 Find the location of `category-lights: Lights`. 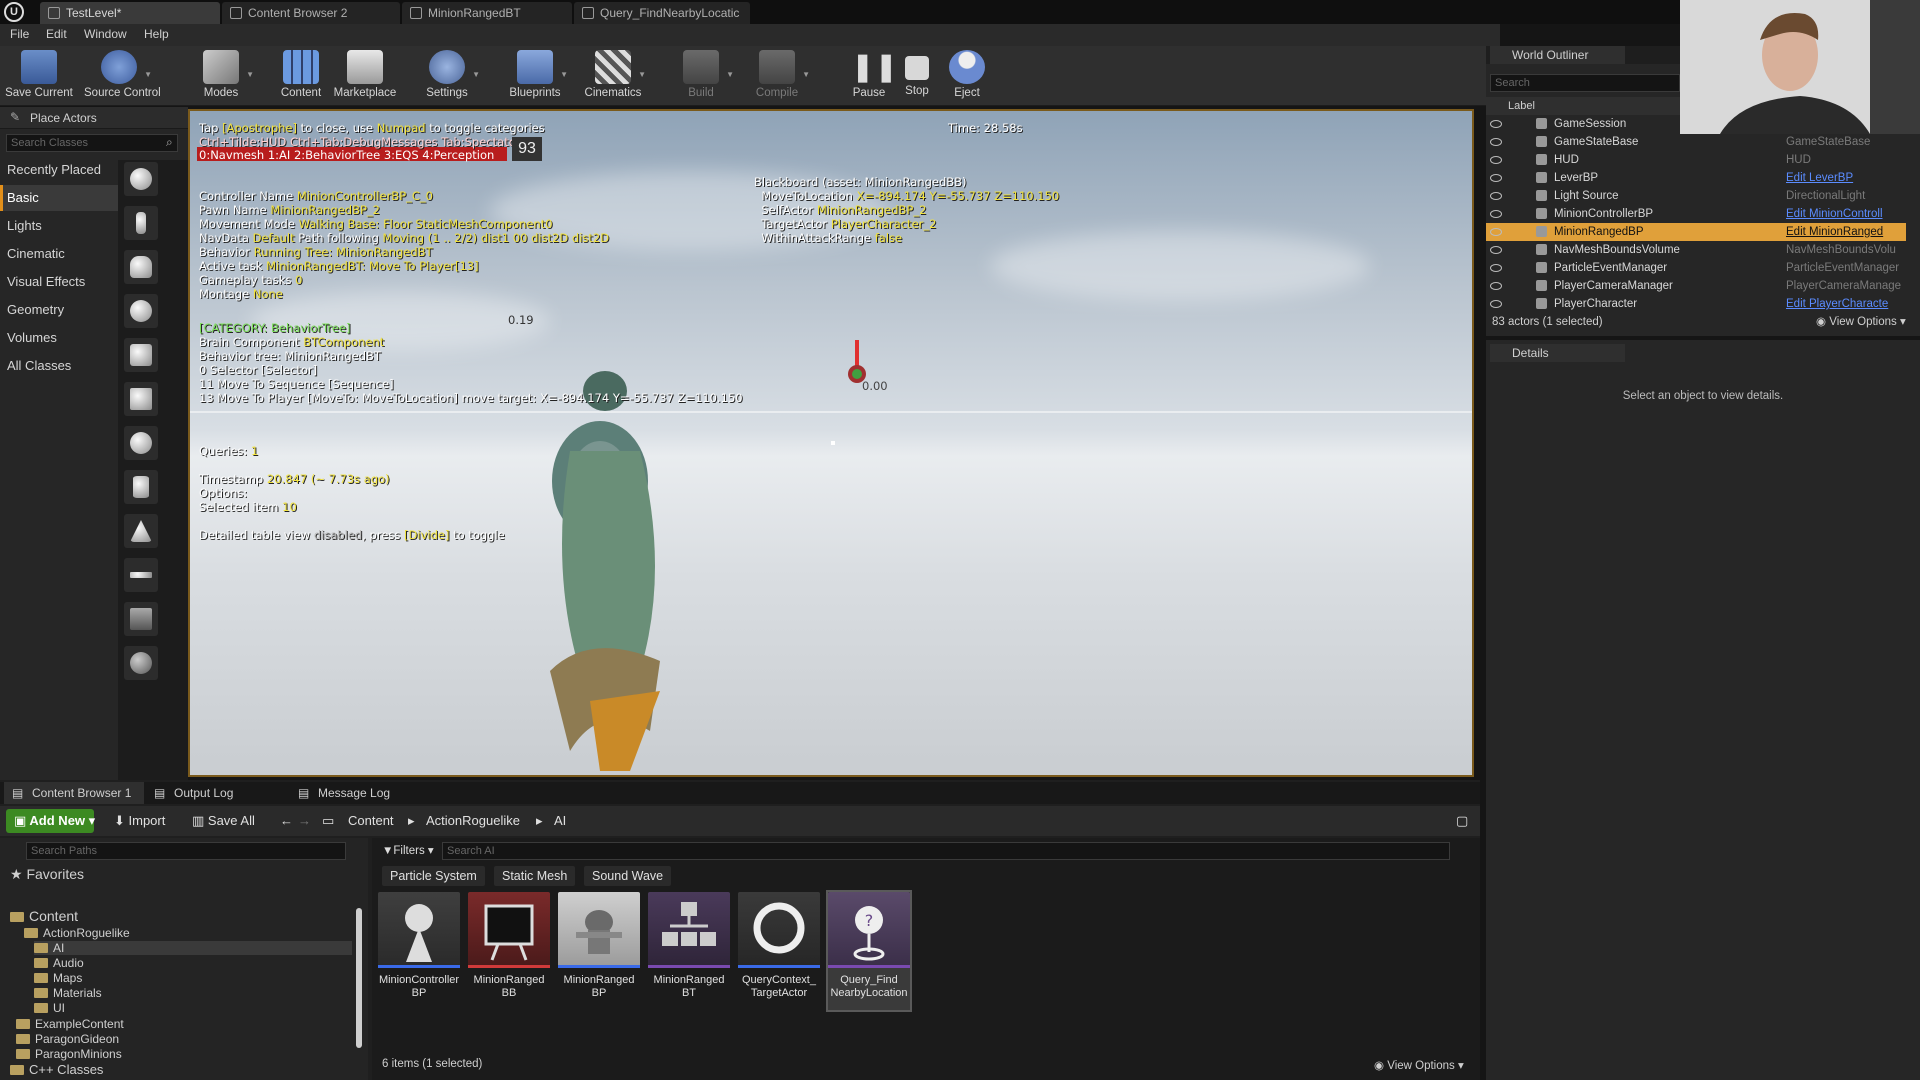

category-lights: Lights is located at coordinates (59, 226).